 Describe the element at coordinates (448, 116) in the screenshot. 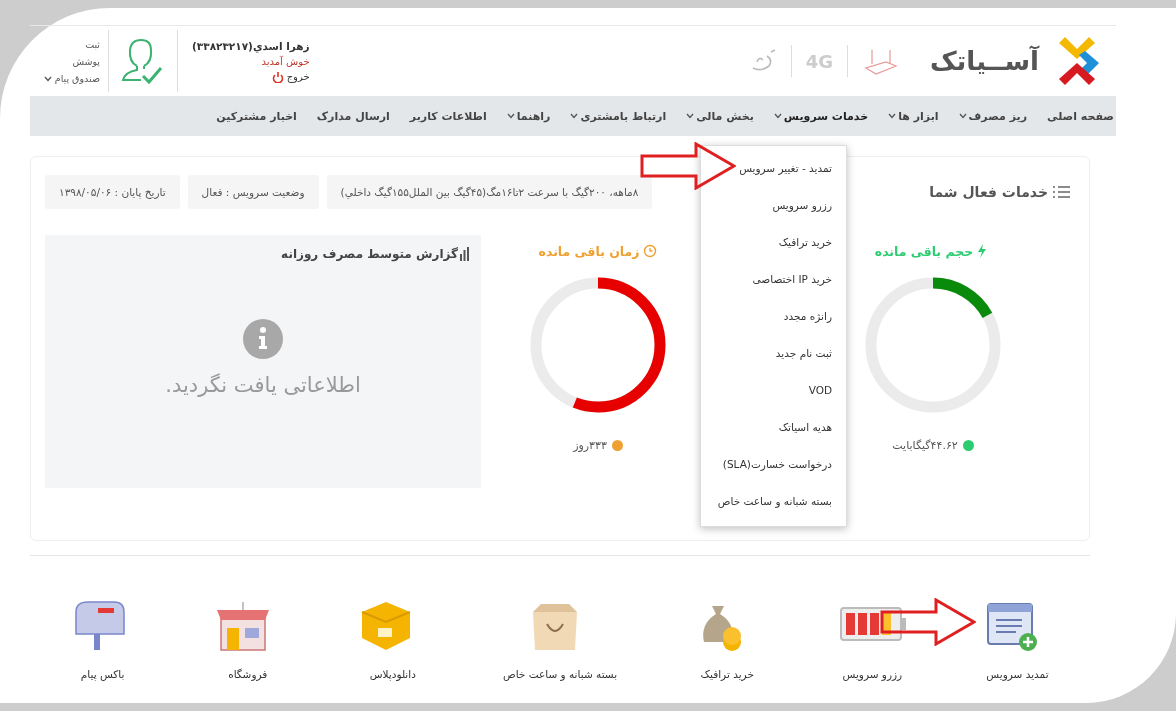

I see `nav-menu-item: اطلاعات کاربر` at that location.